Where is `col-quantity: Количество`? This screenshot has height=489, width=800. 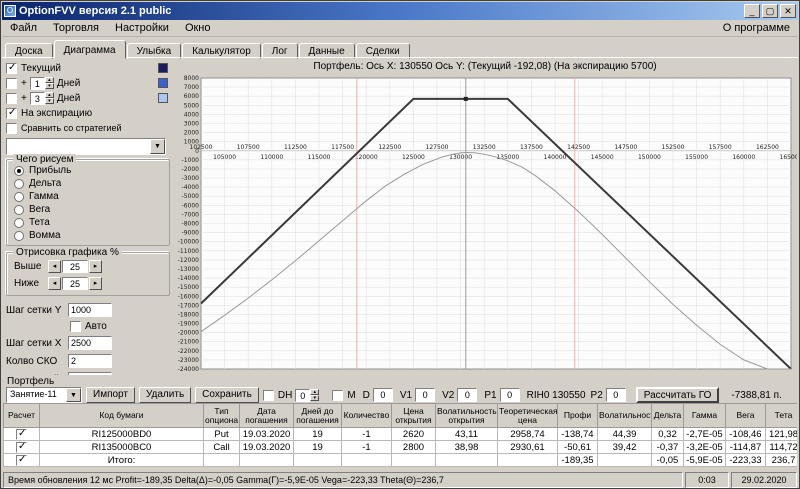
col-quantity: Количество is located at coordinates (366, 415).